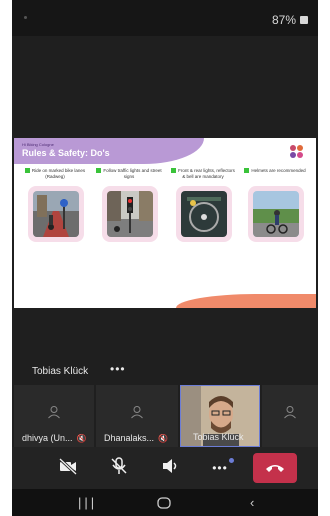 This screenshot has height=516, width=330. Describe the element at coordinates (231, 460) in the screenshot. I see `notification-badge` at that location.